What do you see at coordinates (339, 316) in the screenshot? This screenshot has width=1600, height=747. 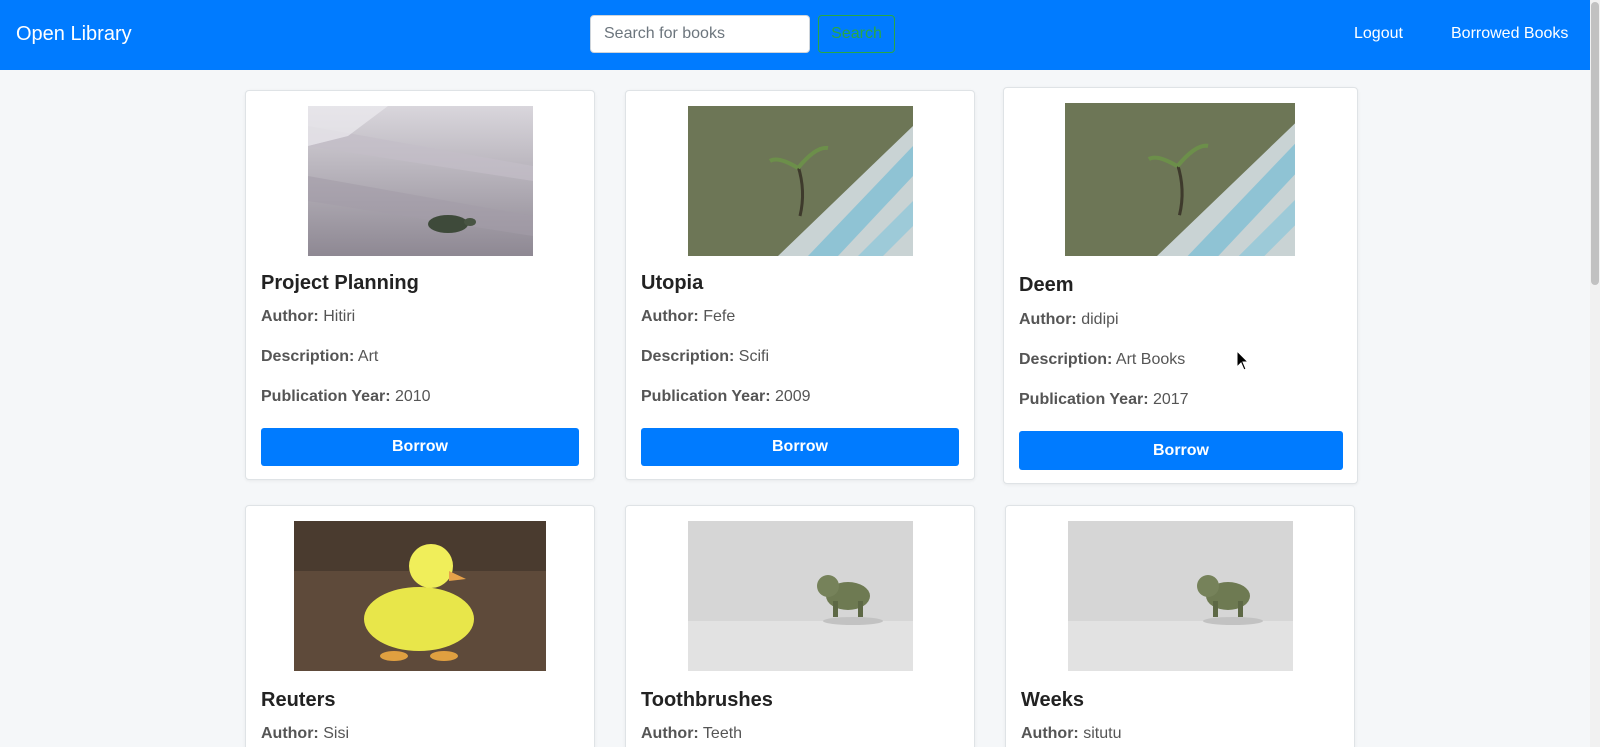 I see `author-value: Hitiri` at bounding box center [339, 316].